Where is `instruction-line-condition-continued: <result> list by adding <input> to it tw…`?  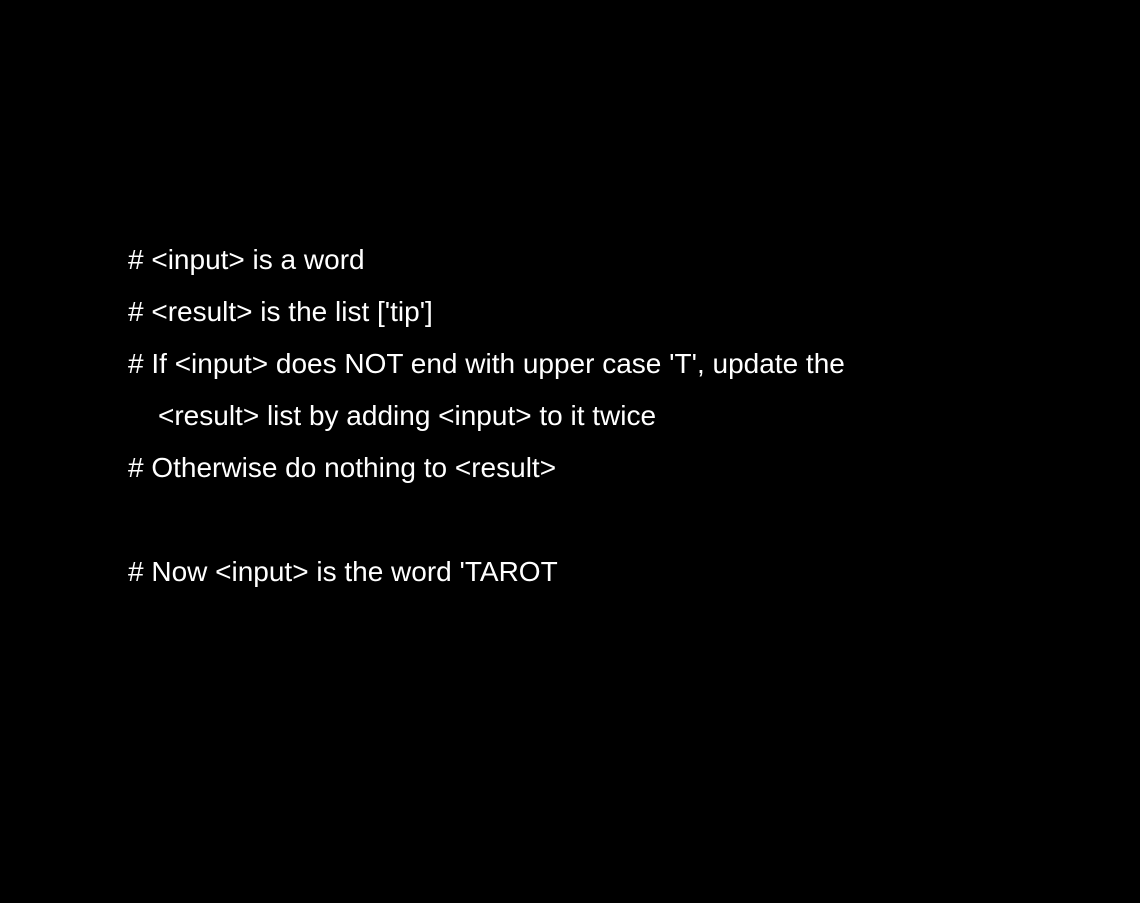 instruction-line-condition-continued: <result> list by adding <input> to it tw… is located at coordinates (407, 415).